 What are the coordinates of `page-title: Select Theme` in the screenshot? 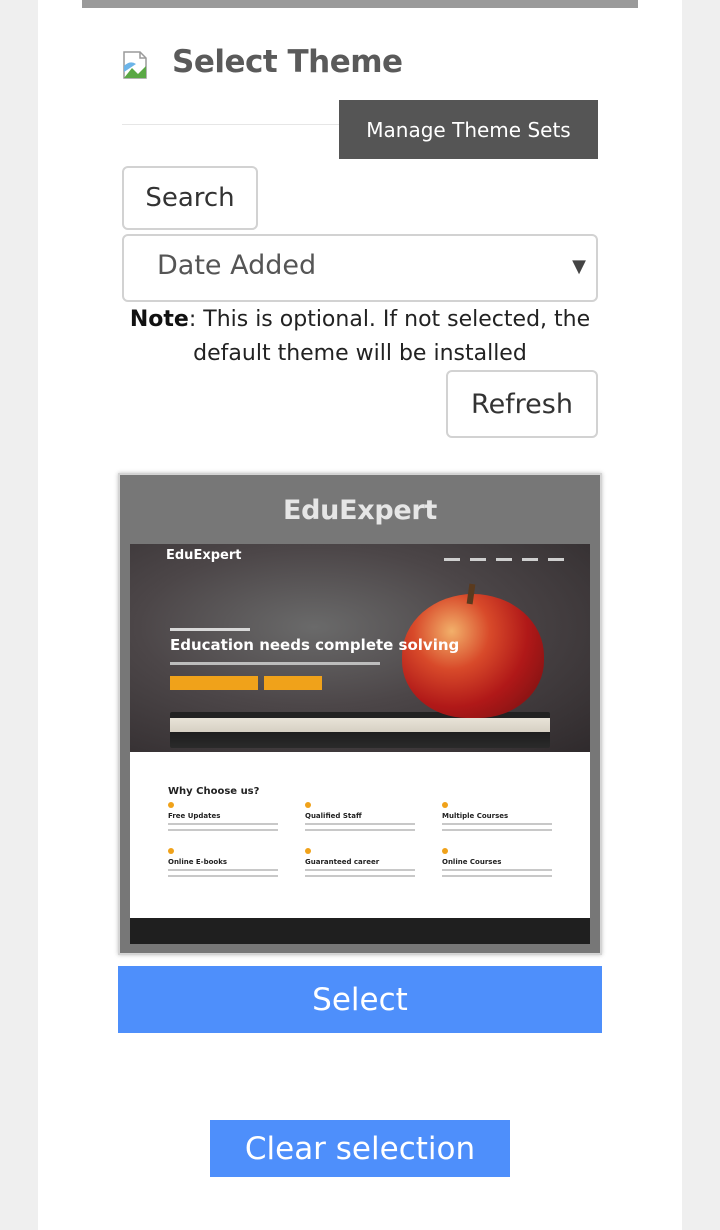 It's located at (287, 62).